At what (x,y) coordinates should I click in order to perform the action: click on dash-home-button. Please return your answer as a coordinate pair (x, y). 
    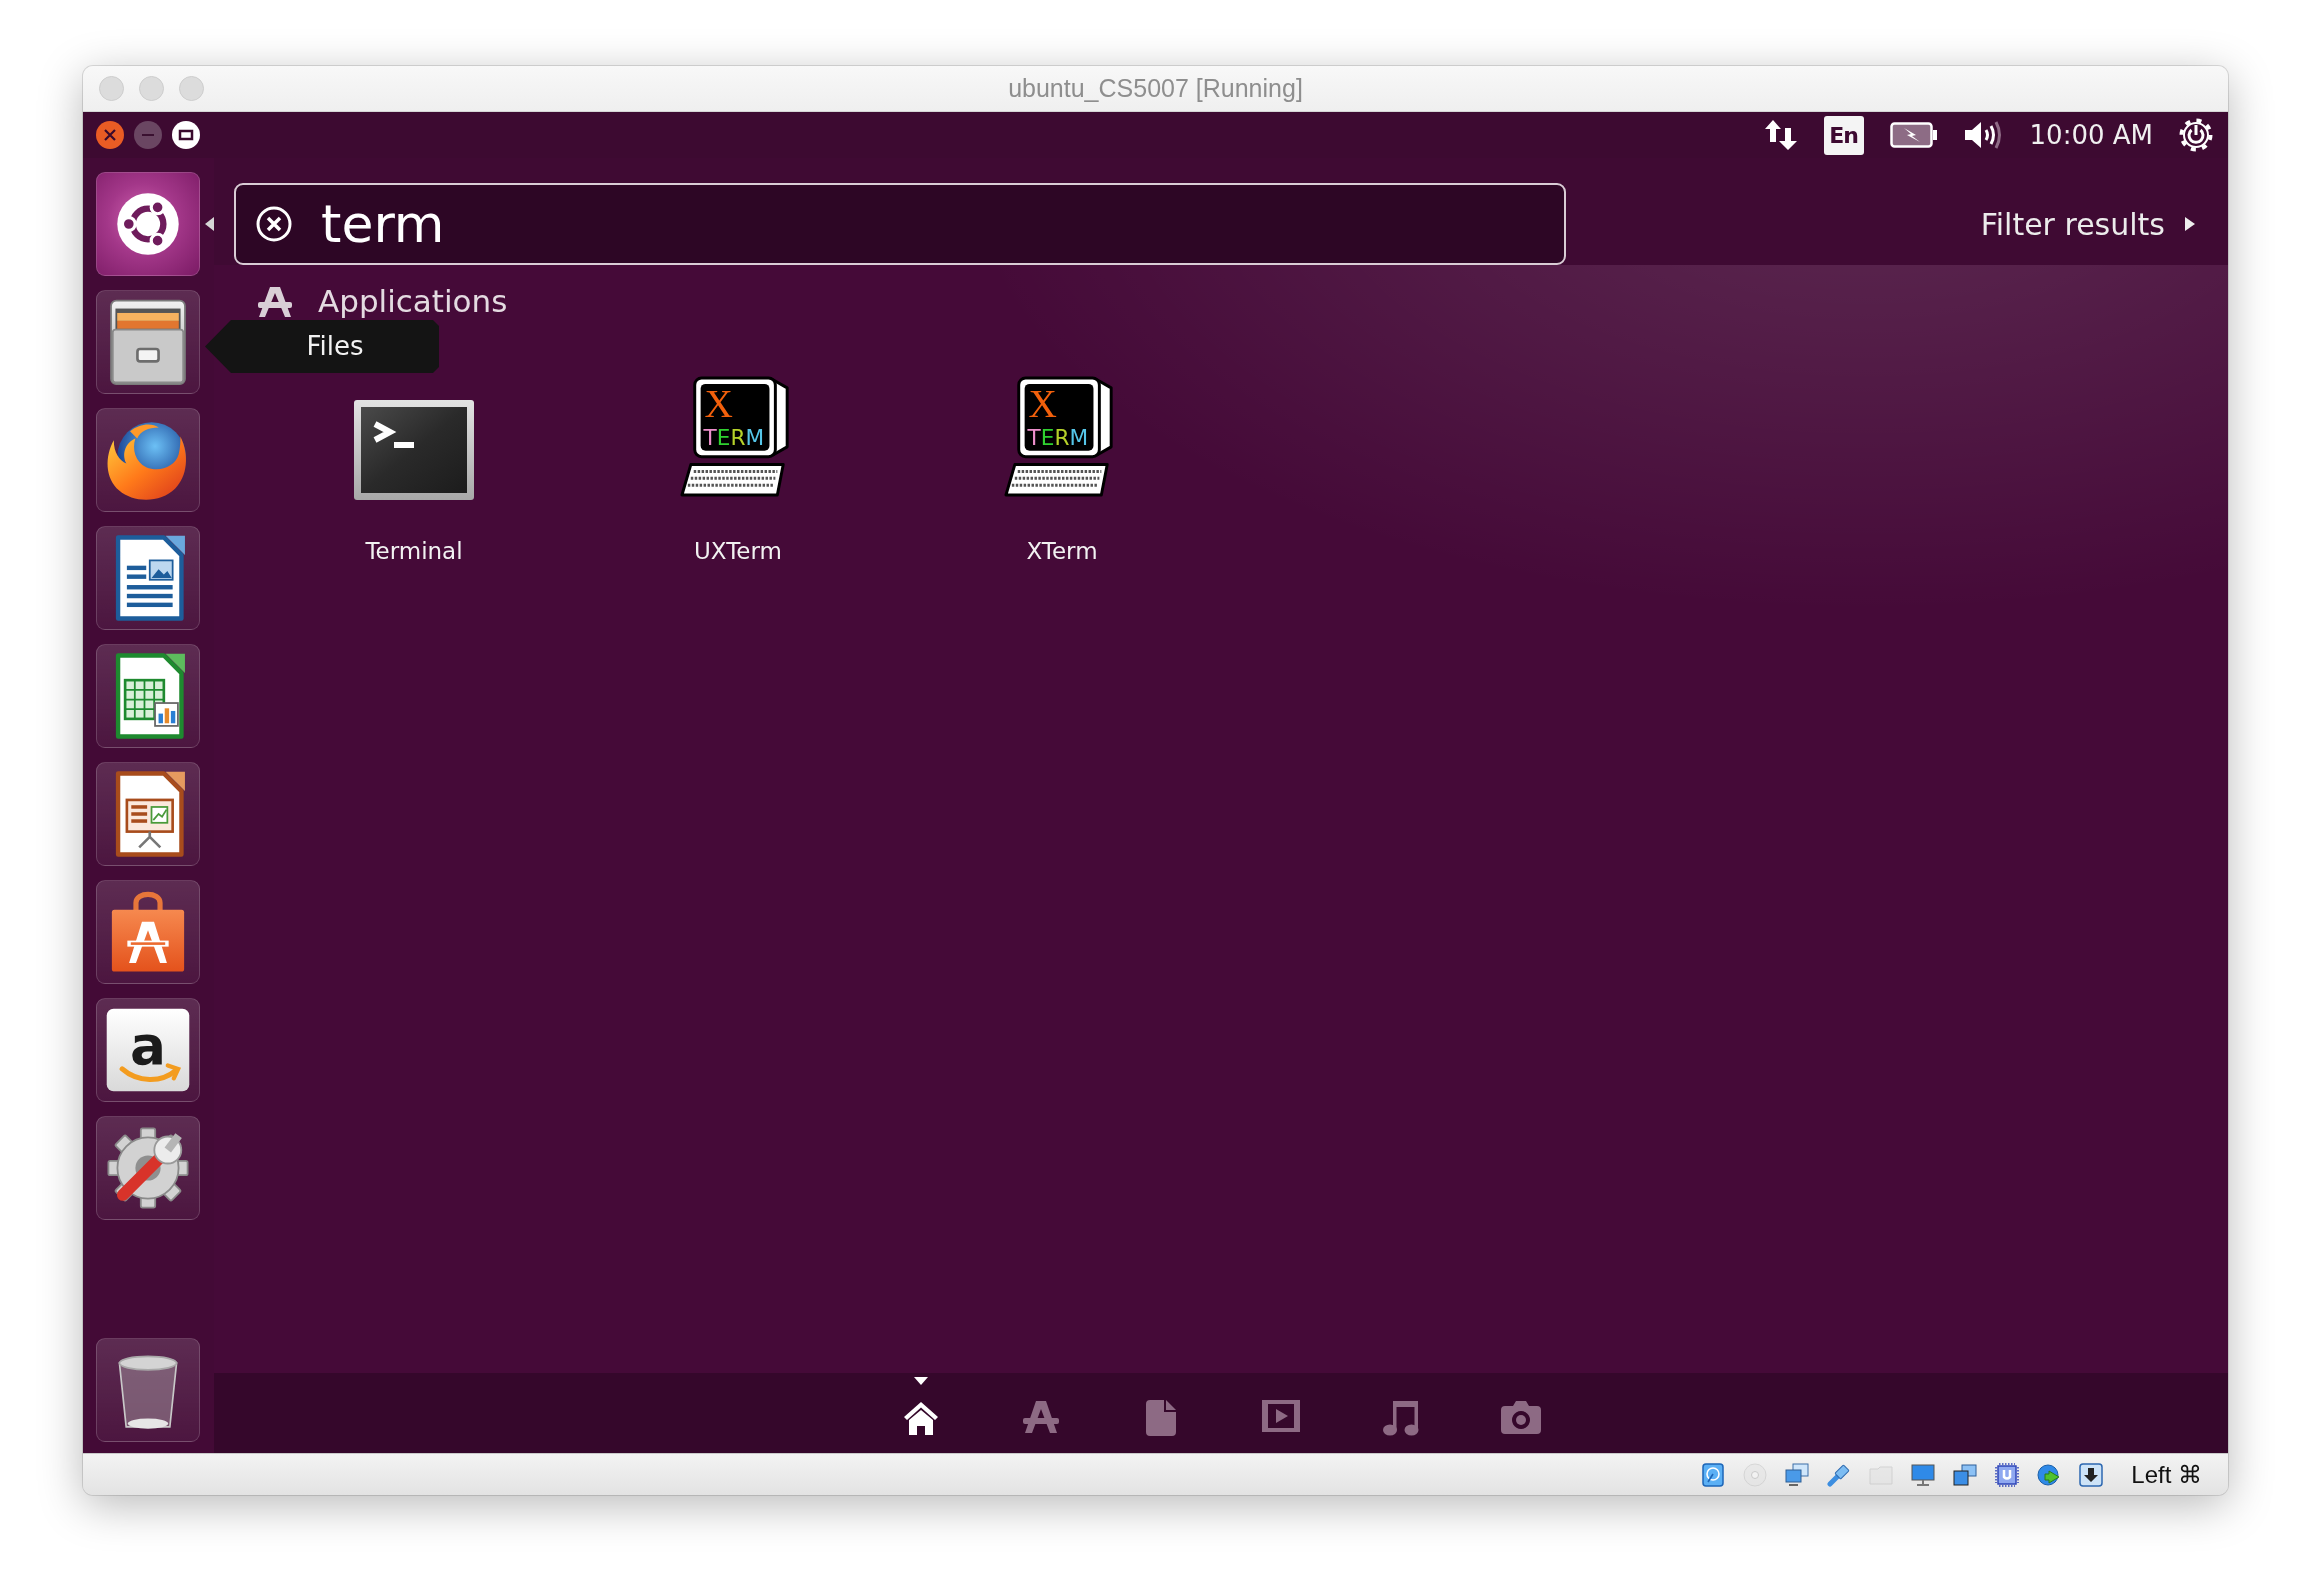
    Looking at the image, I should click on (148, 224).